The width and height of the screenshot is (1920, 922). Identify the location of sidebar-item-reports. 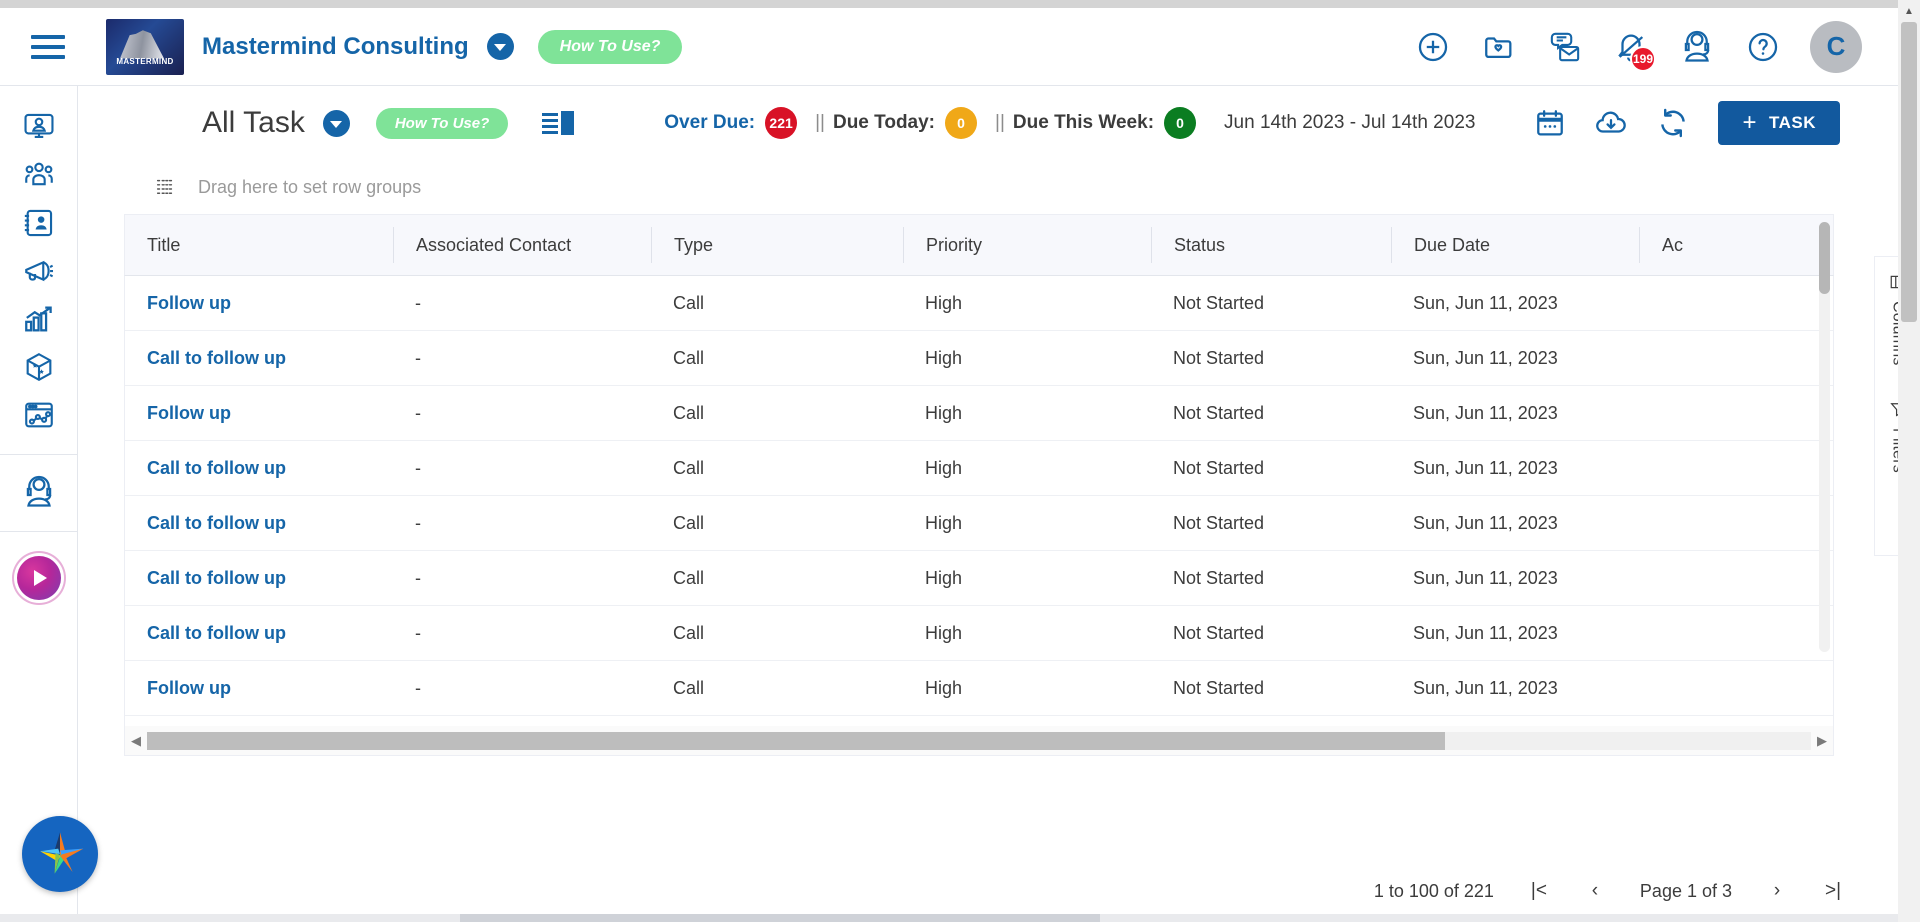
(39, 319).